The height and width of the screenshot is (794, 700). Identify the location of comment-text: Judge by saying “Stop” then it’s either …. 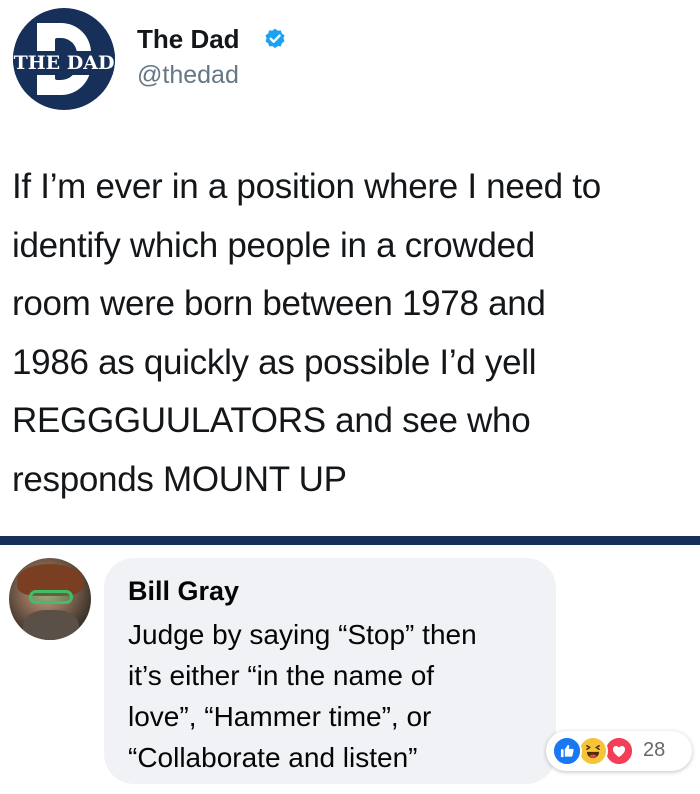
(338, 696).